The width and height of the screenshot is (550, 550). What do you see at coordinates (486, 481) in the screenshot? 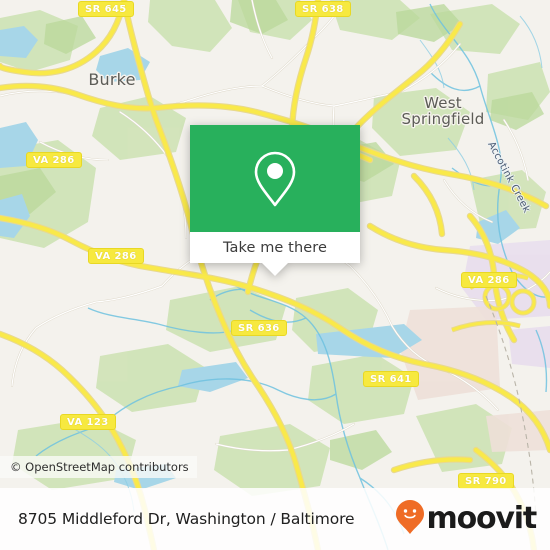
I see `highway-shield-sr-790: SR 790` at bounding box center [486, 481].